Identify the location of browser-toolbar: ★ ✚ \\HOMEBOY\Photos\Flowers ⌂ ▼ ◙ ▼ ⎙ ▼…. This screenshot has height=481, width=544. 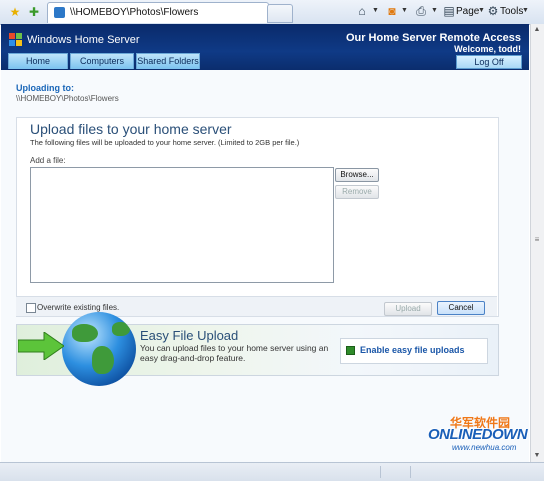
(272, 12).